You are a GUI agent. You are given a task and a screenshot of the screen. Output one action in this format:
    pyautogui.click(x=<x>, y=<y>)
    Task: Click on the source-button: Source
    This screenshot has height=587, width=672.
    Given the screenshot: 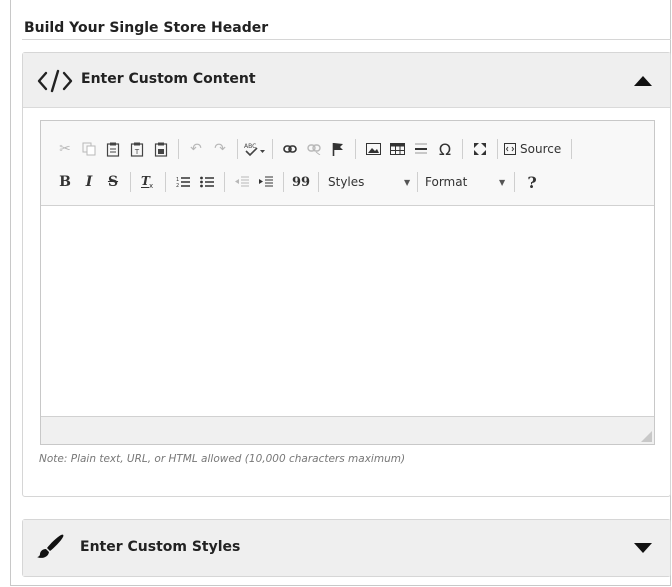 What is the action you would take?
    pyautogui.click(x=534, y=149)
    